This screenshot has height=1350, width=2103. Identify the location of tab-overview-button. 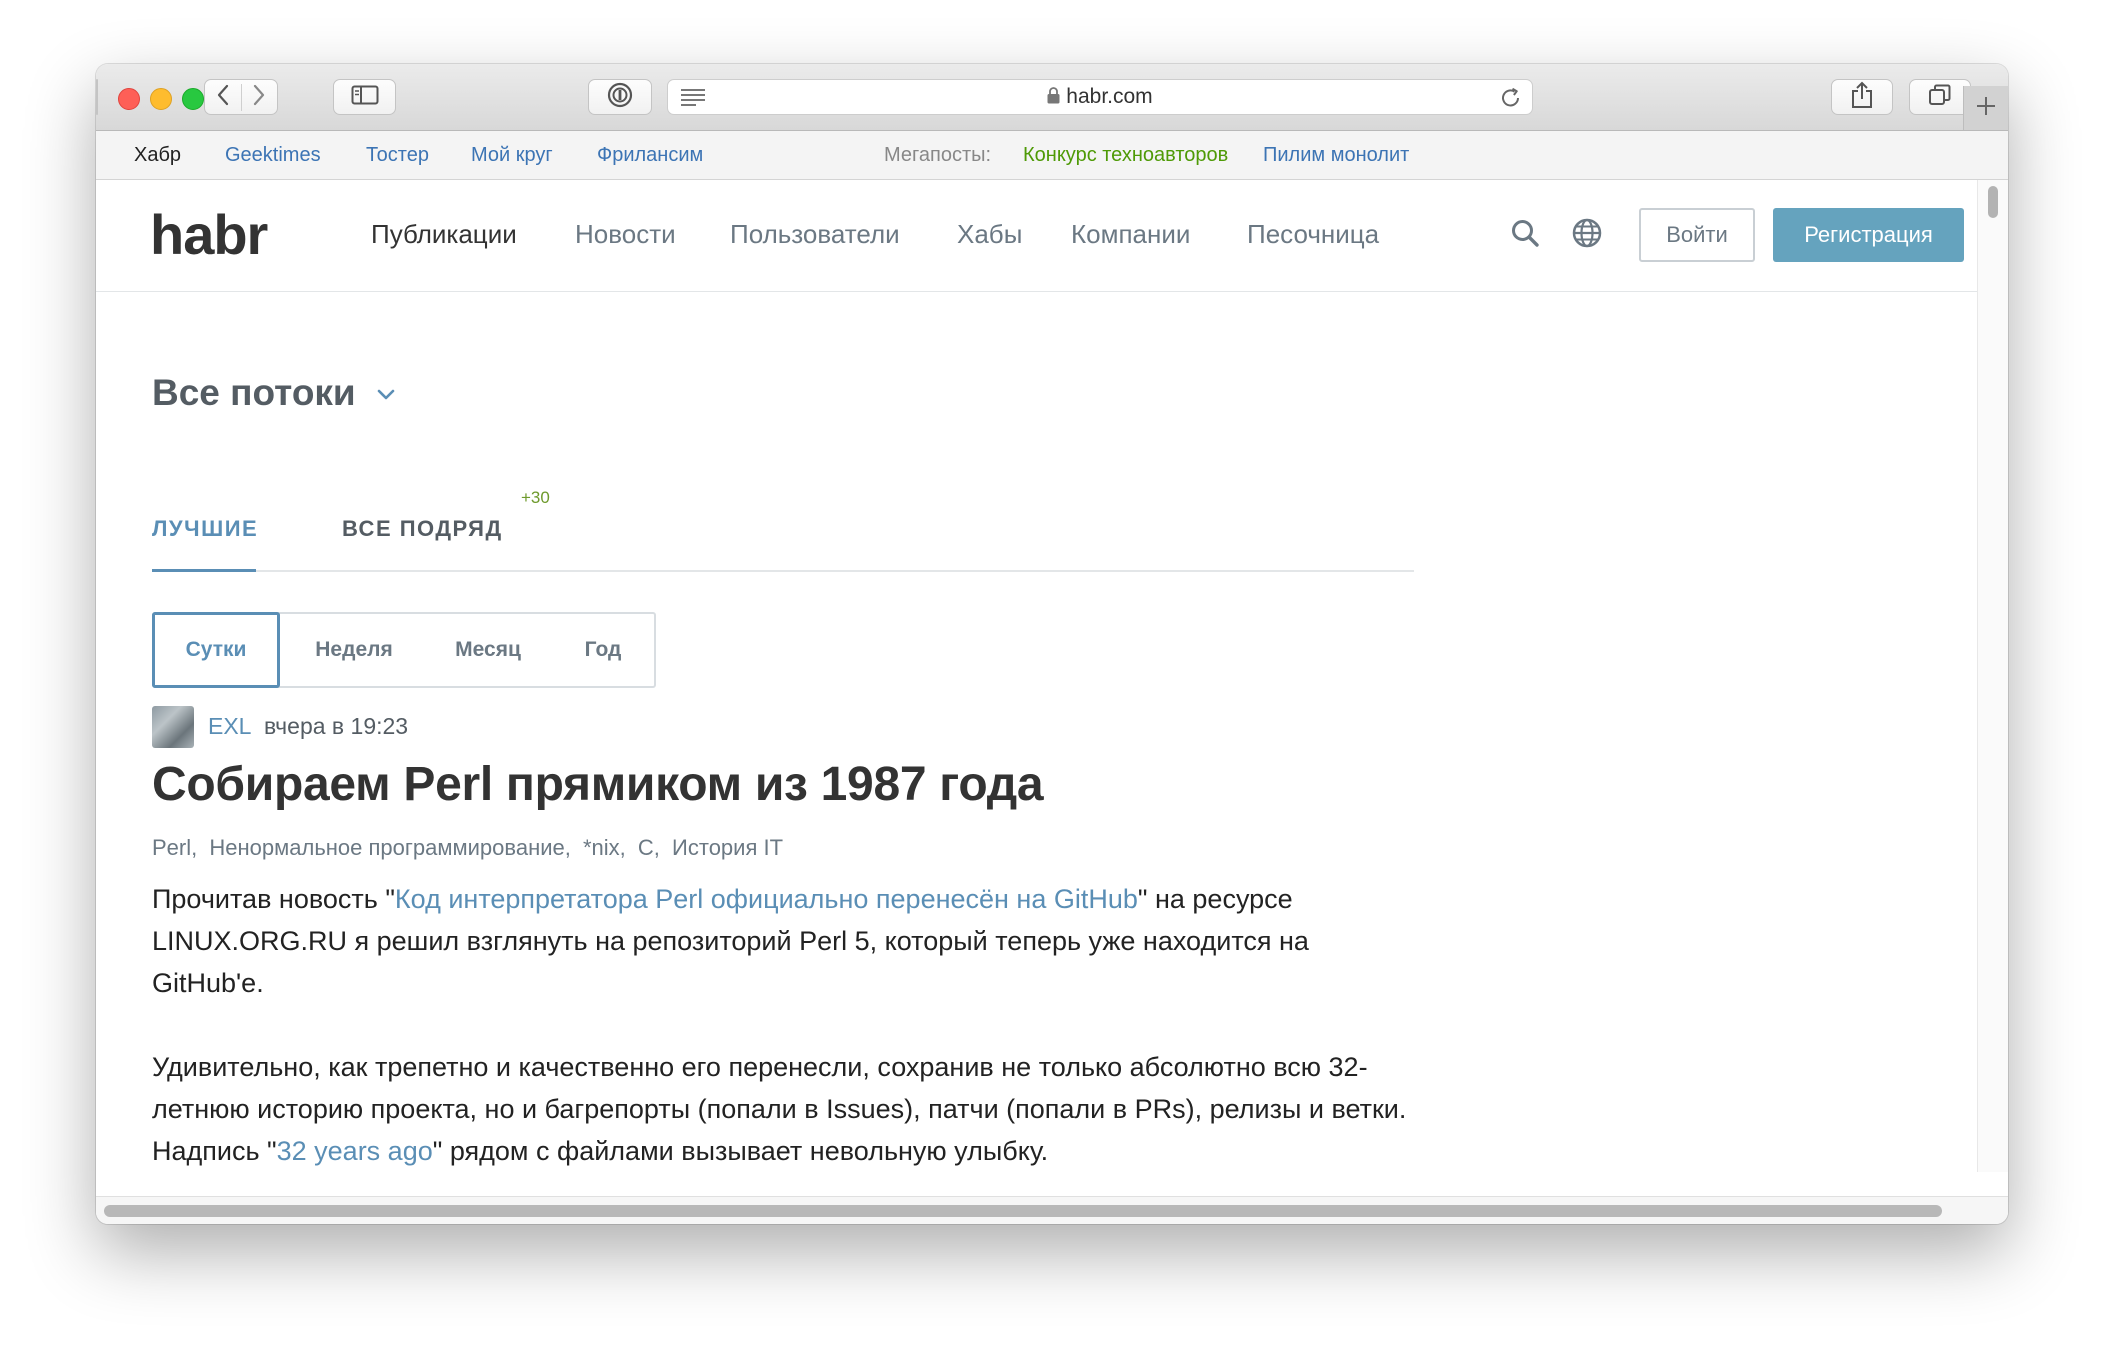
(1940, 97).